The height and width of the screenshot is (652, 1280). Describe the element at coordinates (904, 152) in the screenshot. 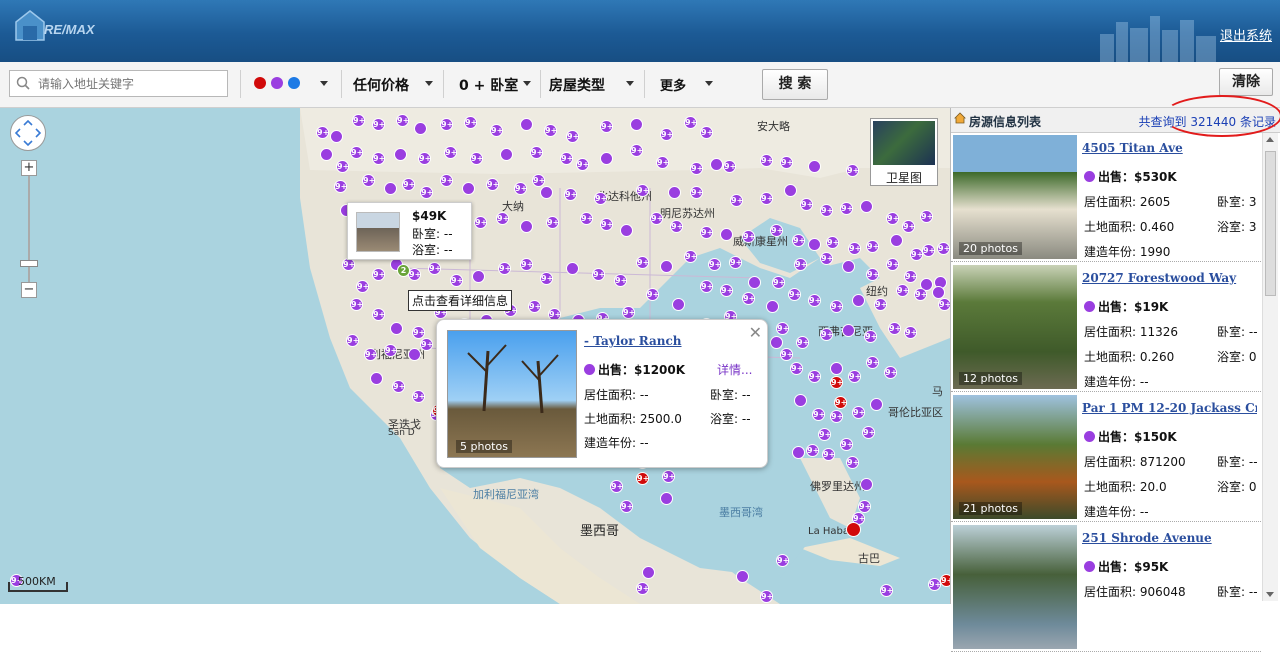

I see `satellite-view-button: 卫星图` at that location.